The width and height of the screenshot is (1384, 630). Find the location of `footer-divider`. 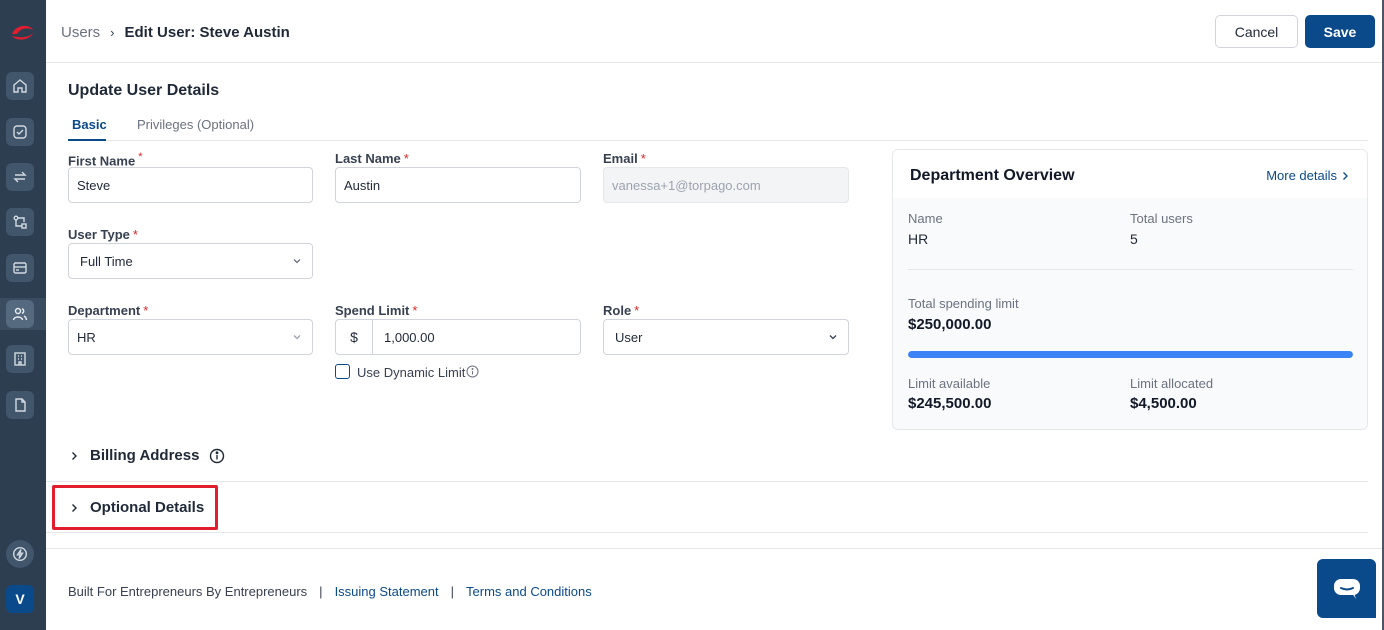

footer-divider is located at coordinates (715, 548).